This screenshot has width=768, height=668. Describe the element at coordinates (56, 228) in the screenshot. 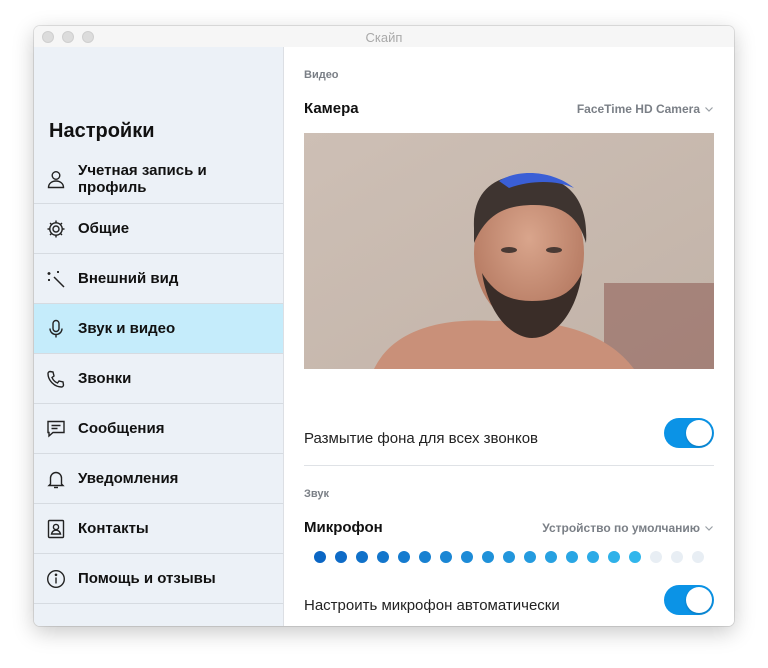

I see `gear-icon` at that location.